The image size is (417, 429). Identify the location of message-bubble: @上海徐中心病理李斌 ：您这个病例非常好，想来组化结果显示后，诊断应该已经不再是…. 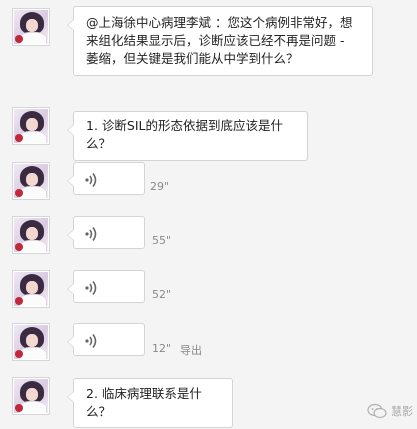
(220, 41).